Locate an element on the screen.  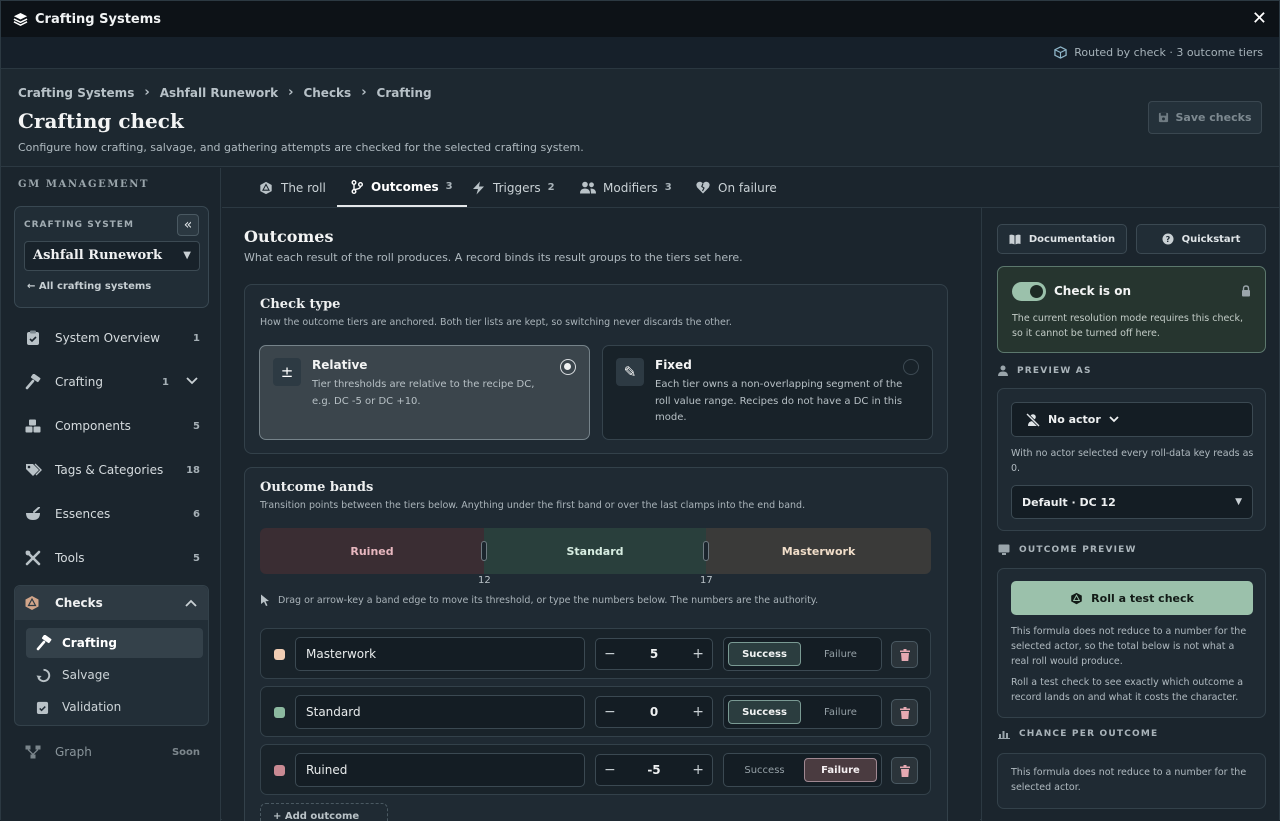
tier-offset-value: 0 is located at coordinates (654, 712).